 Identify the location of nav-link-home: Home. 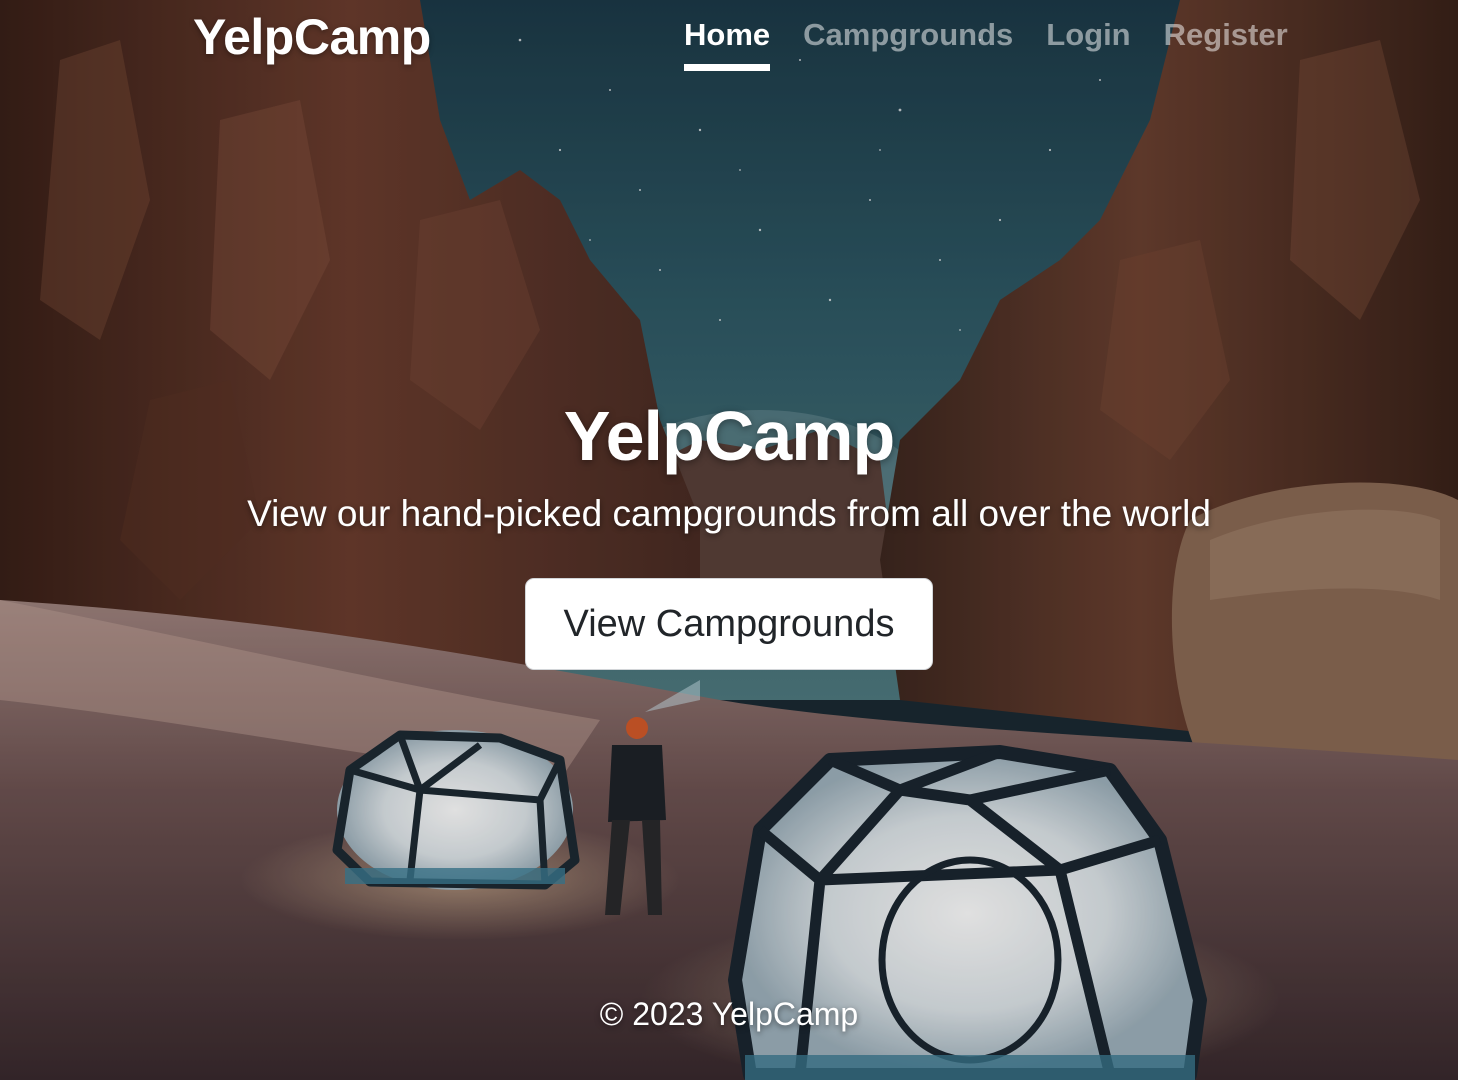
(727, 44).